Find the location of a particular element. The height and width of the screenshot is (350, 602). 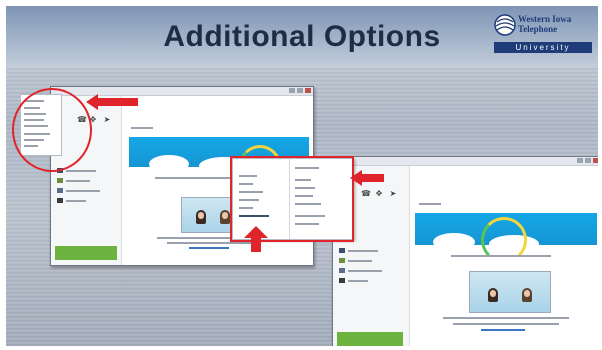

welcome-text is located at coordinates (501, 256).